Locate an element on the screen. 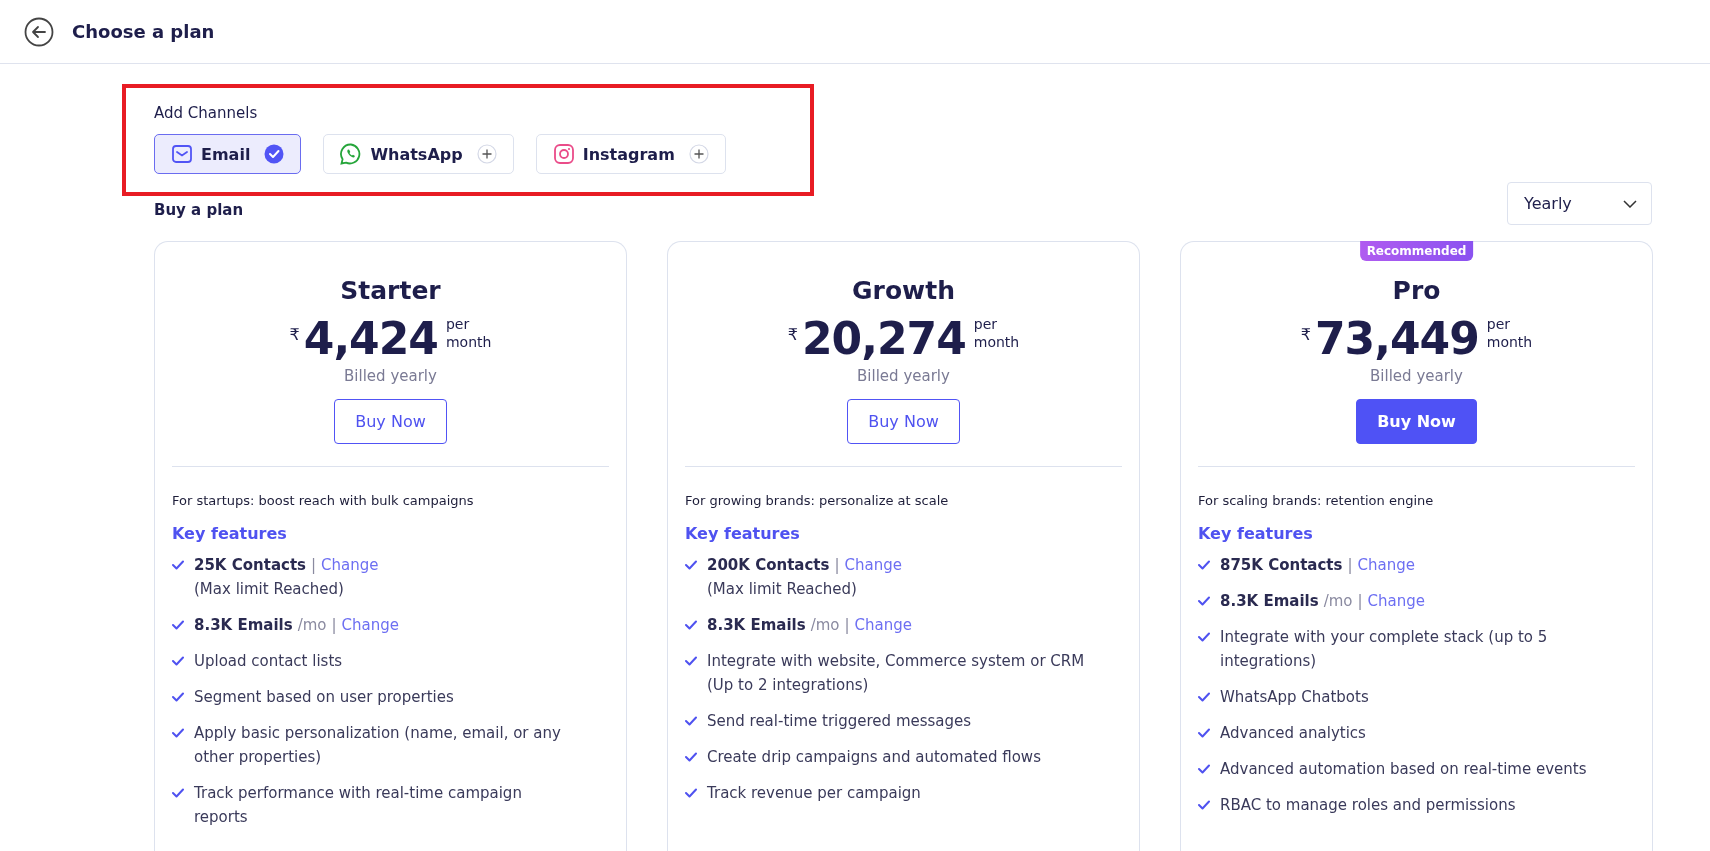  chevron-down-icon is located at coordinates (1630, 203).